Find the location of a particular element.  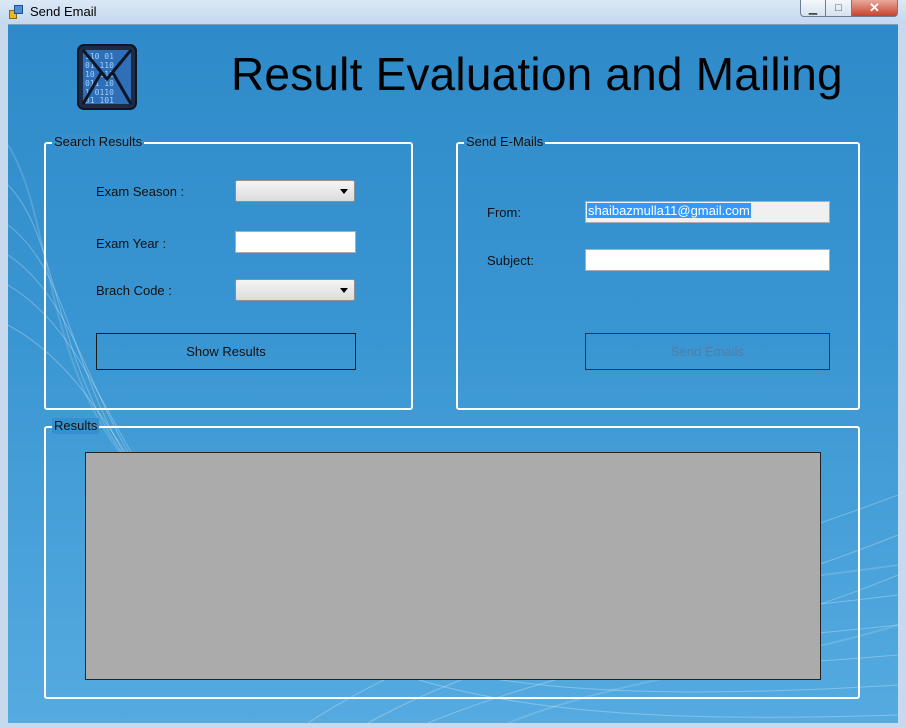

window-frame-left is located at coordinates (4, 376).